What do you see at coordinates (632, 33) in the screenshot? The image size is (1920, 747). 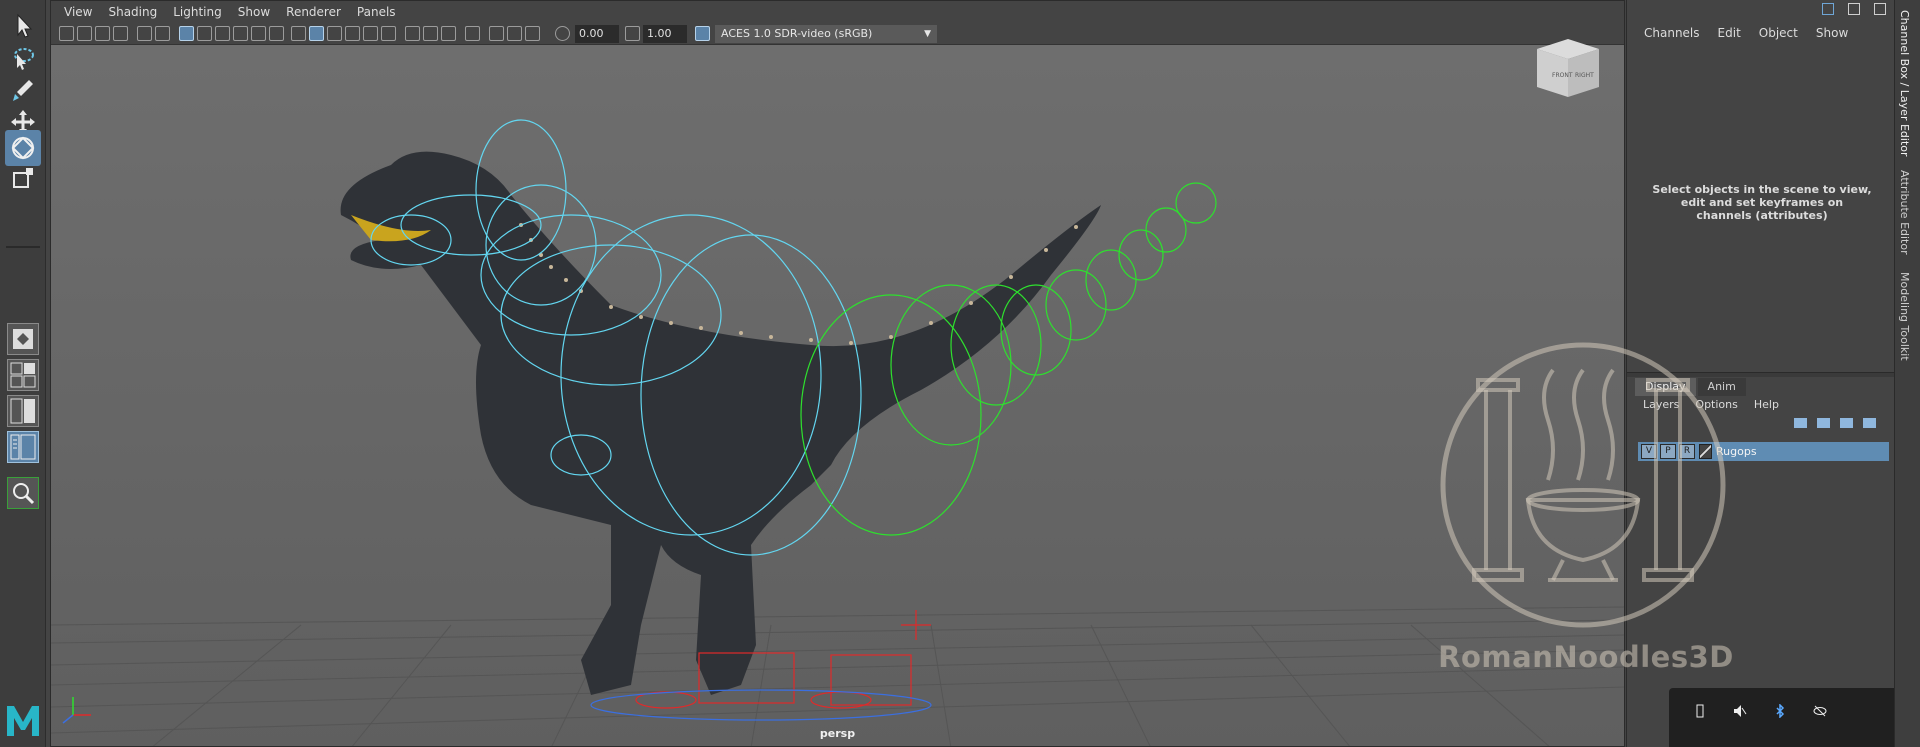 I see `gamma-icon` at bounding box center [632, 33].